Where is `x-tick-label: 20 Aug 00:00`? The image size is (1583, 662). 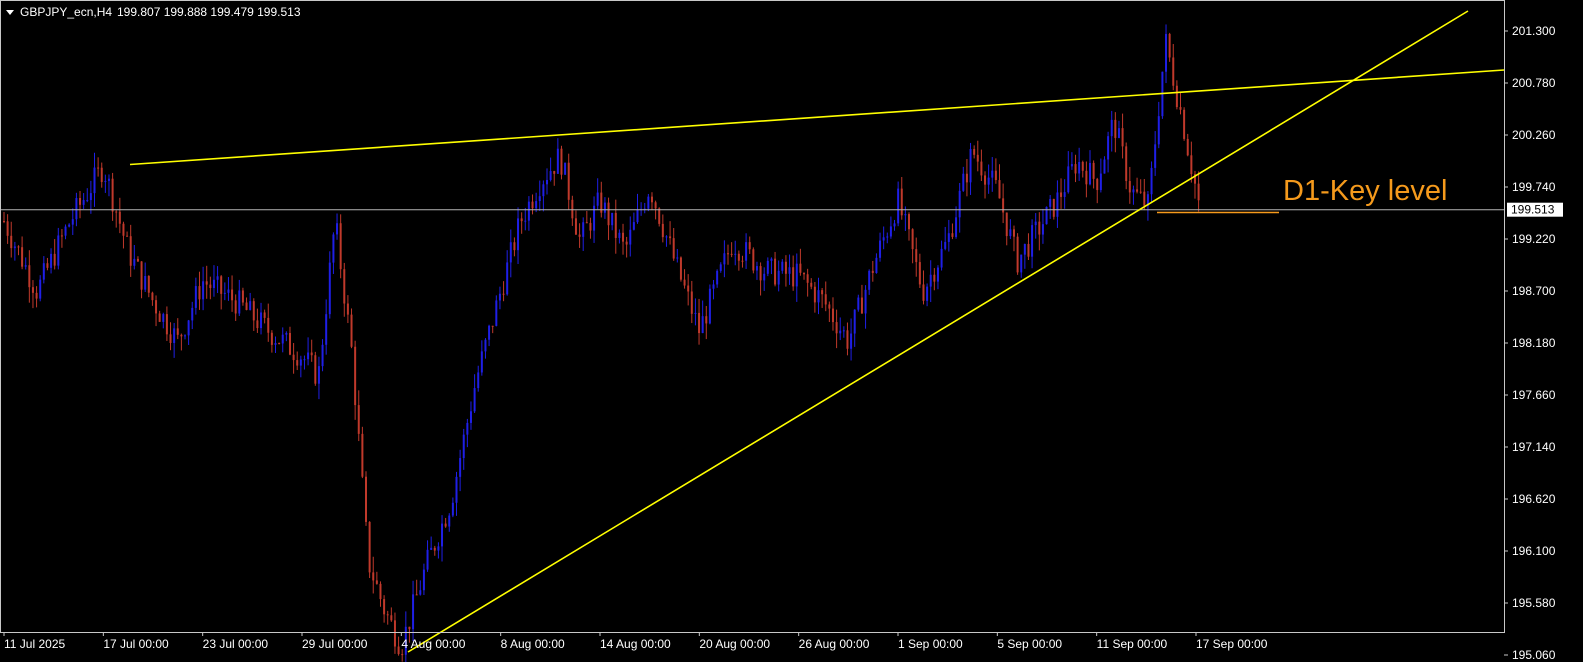
x-tick-label: 20 Aug 00:00 is located at coordinates (734, 644).